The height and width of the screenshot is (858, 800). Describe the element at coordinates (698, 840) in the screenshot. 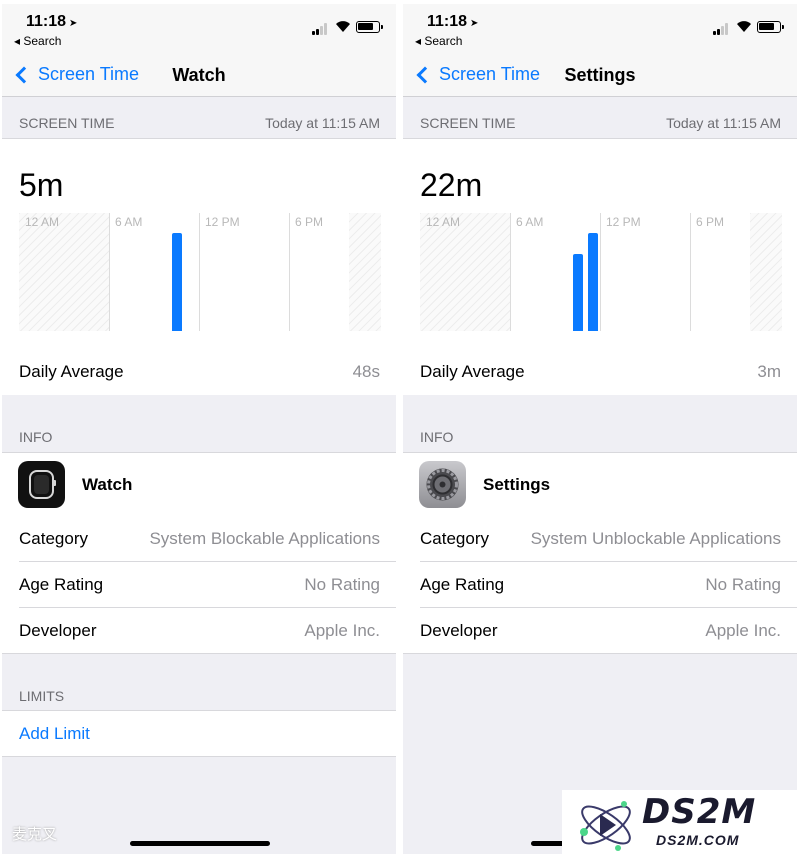

I see `logo-domain-text: DS2M.COM` at that location.